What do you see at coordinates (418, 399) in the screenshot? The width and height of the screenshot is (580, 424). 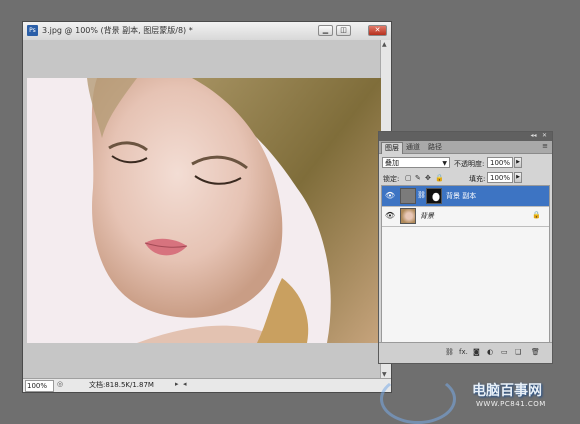 I see `watermark-logo` at bounding box center [418, 399].